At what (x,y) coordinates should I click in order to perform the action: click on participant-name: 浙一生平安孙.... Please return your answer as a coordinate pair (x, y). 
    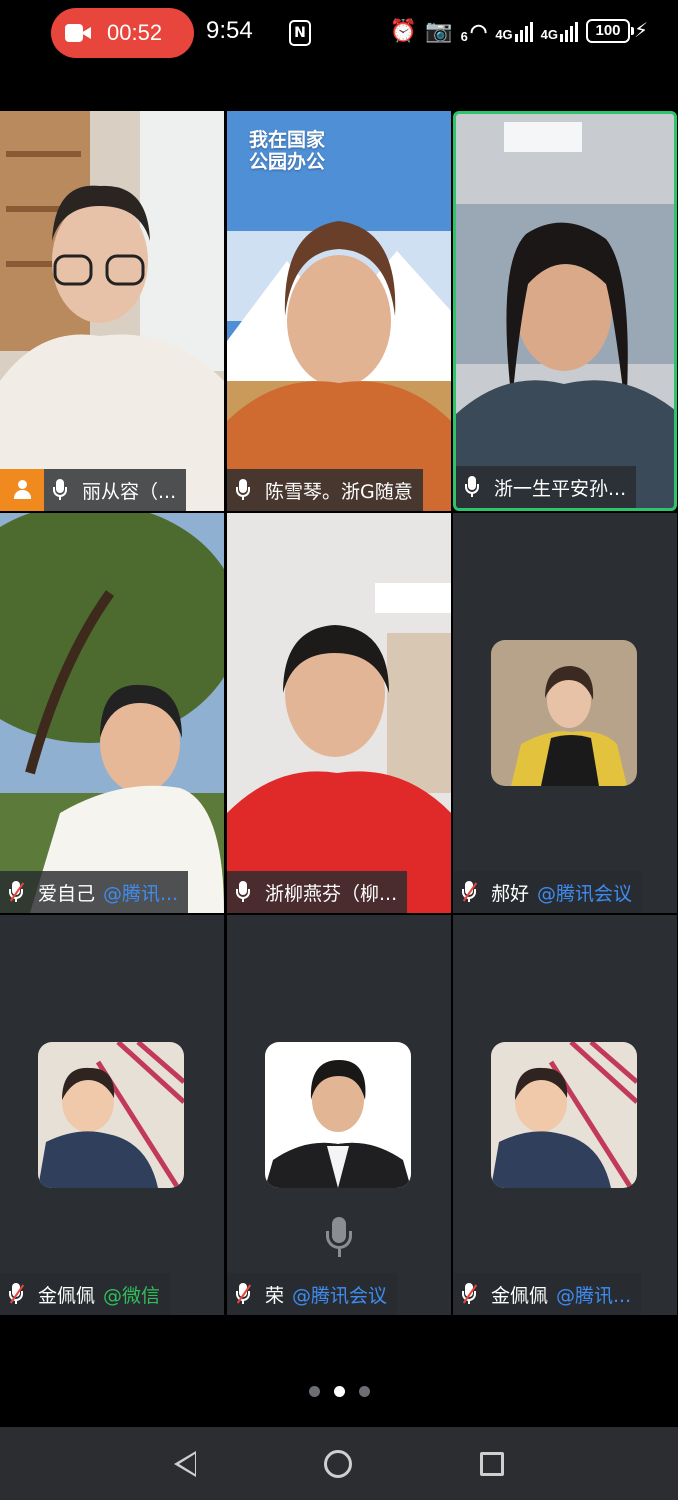
    Looking at the image, I should click on (560, 488).